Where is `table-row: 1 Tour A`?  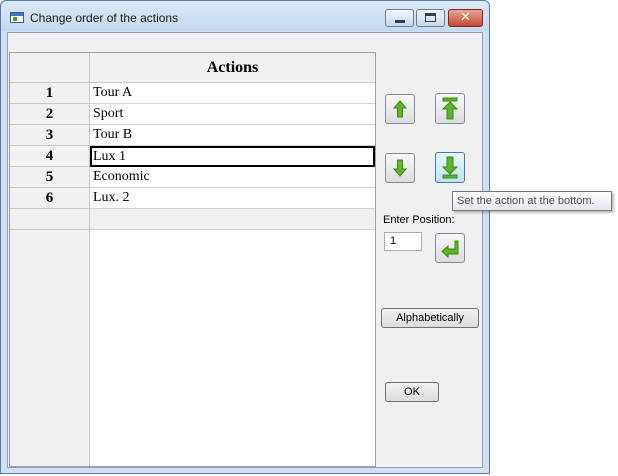
table-row: 1 Tour A is located at coordinates (192, 93).